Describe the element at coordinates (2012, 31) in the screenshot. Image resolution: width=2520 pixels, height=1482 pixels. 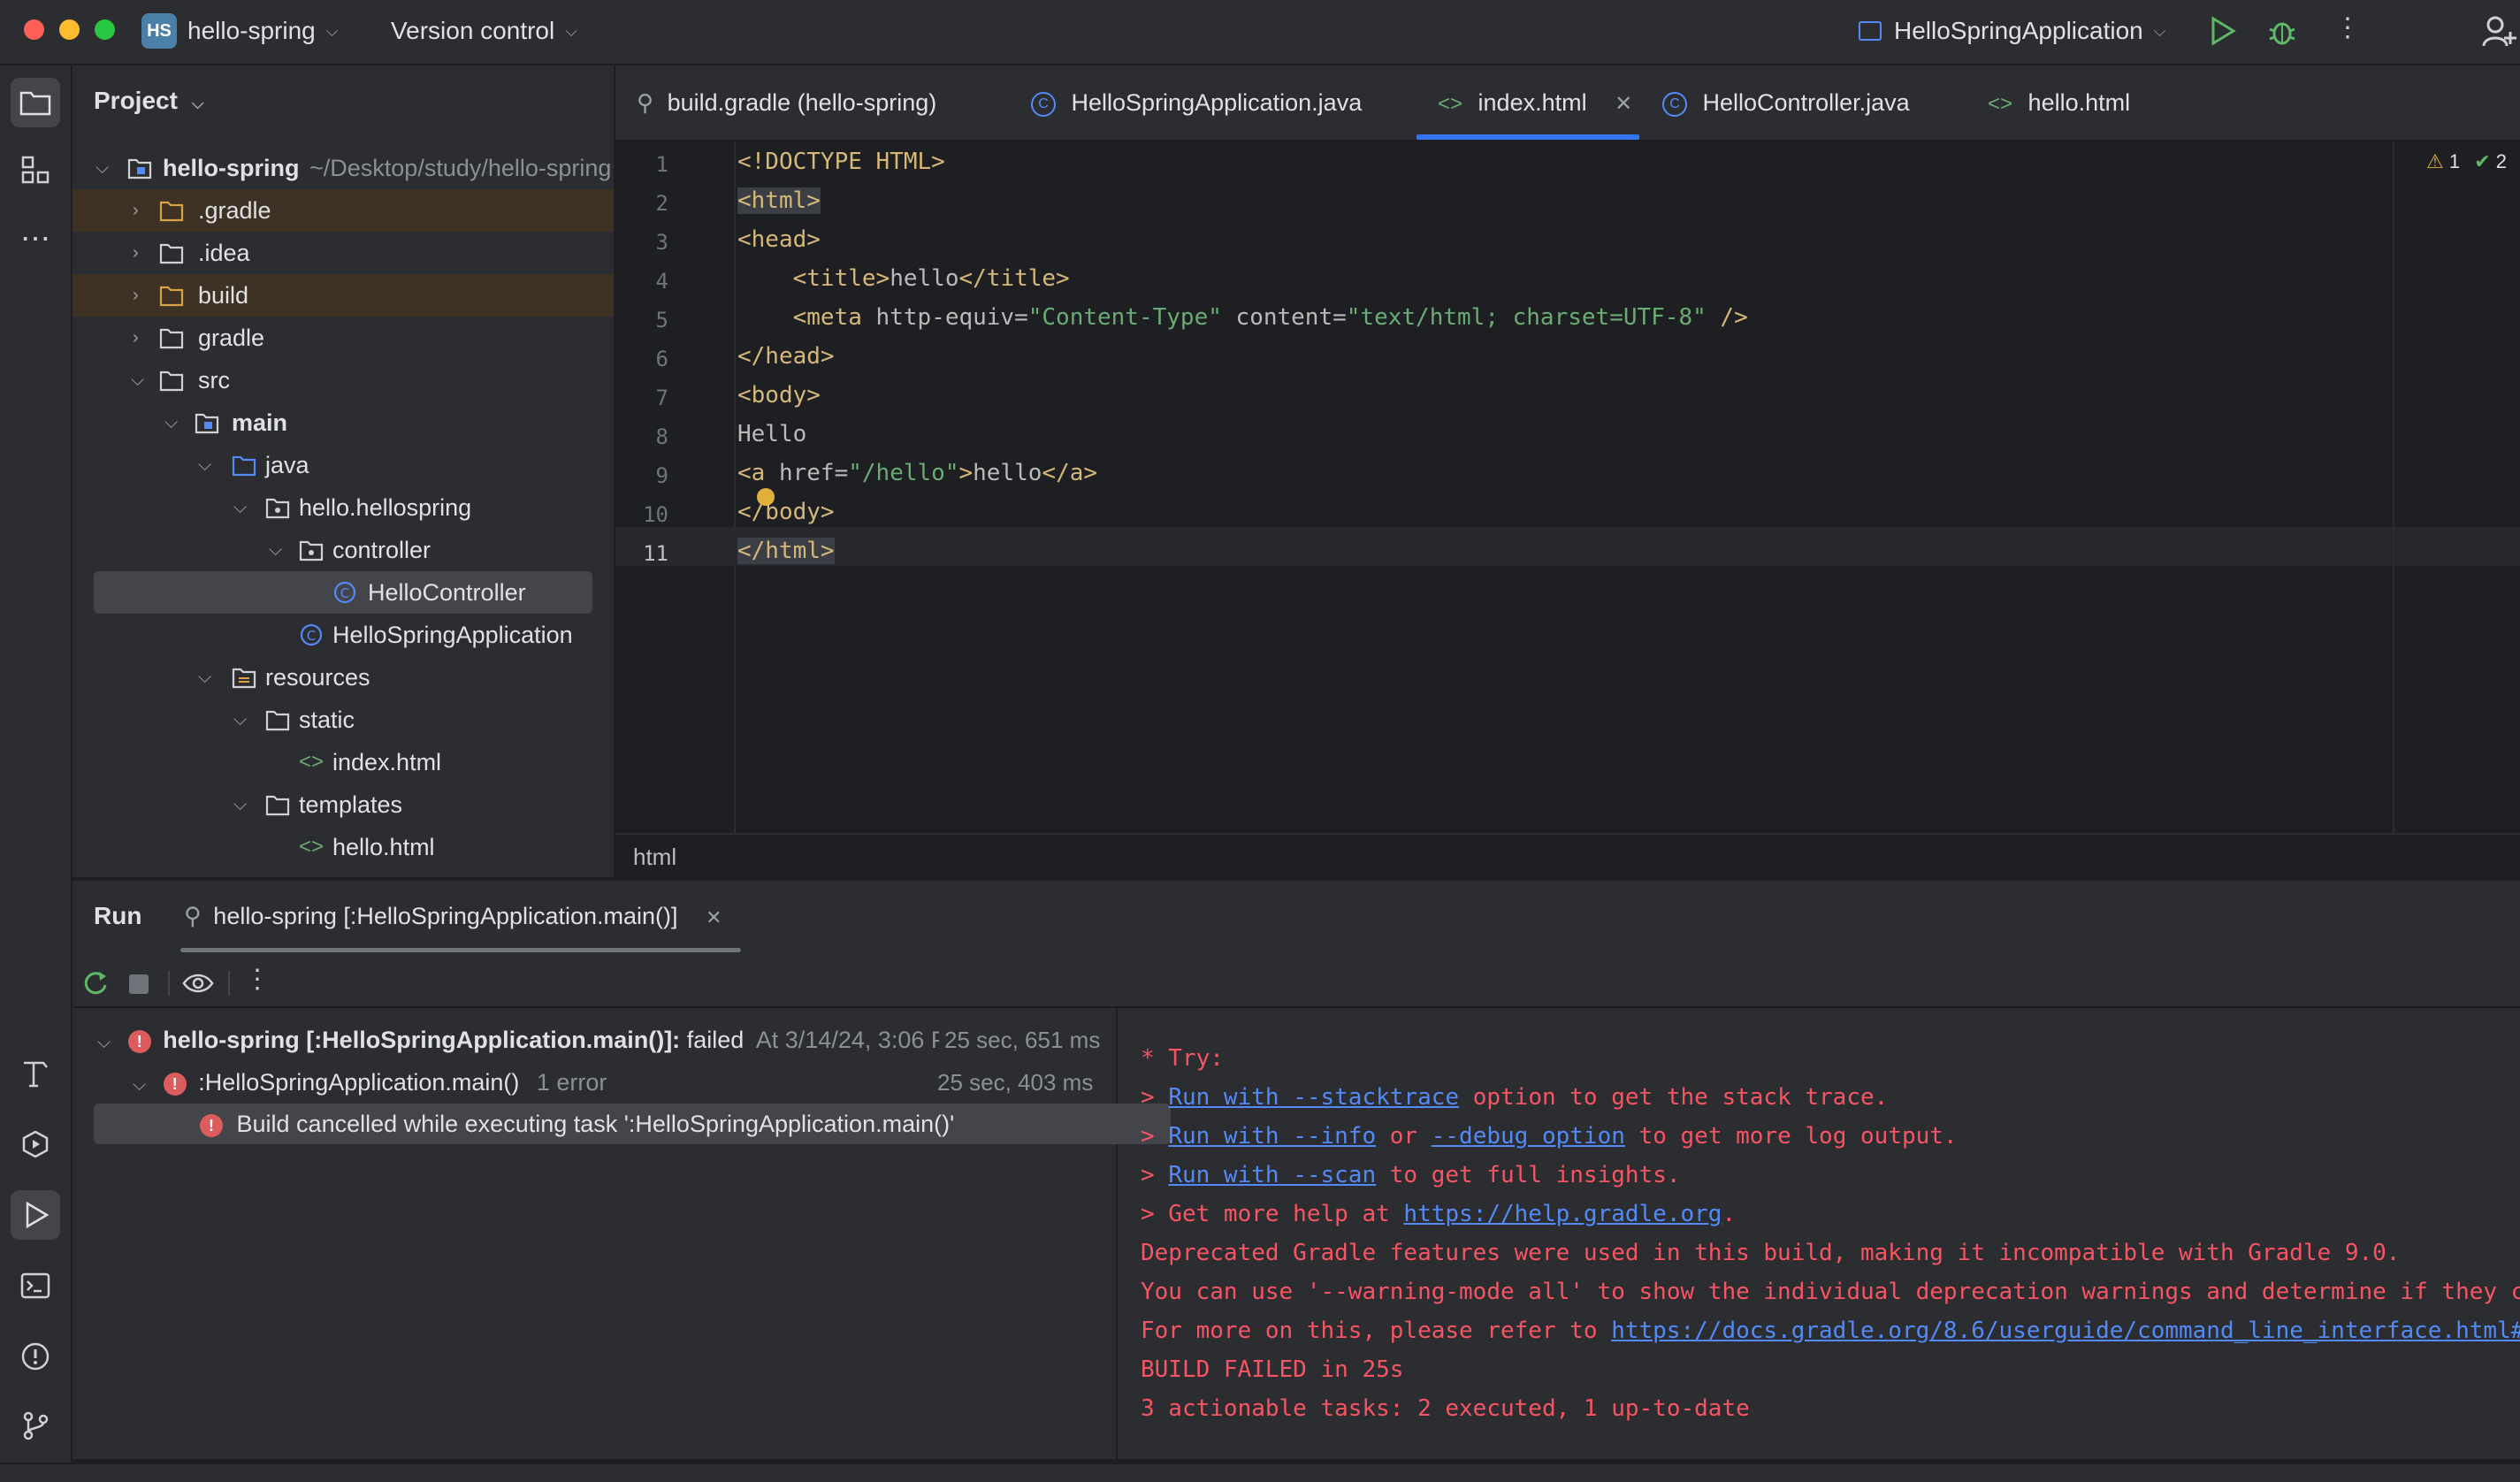
I see `run-config-selector: HelloSpringApplication ⌵` at that location.